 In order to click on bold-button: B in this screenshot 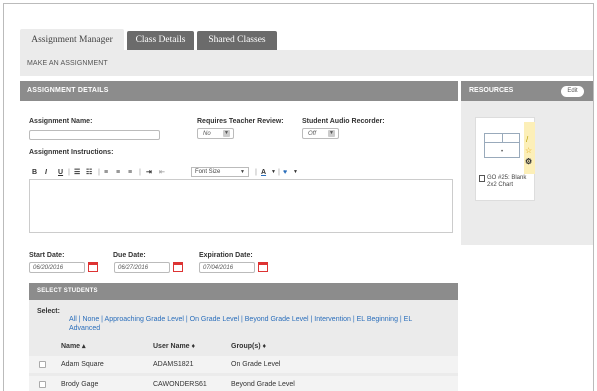, I will do `click(34, 172)`.